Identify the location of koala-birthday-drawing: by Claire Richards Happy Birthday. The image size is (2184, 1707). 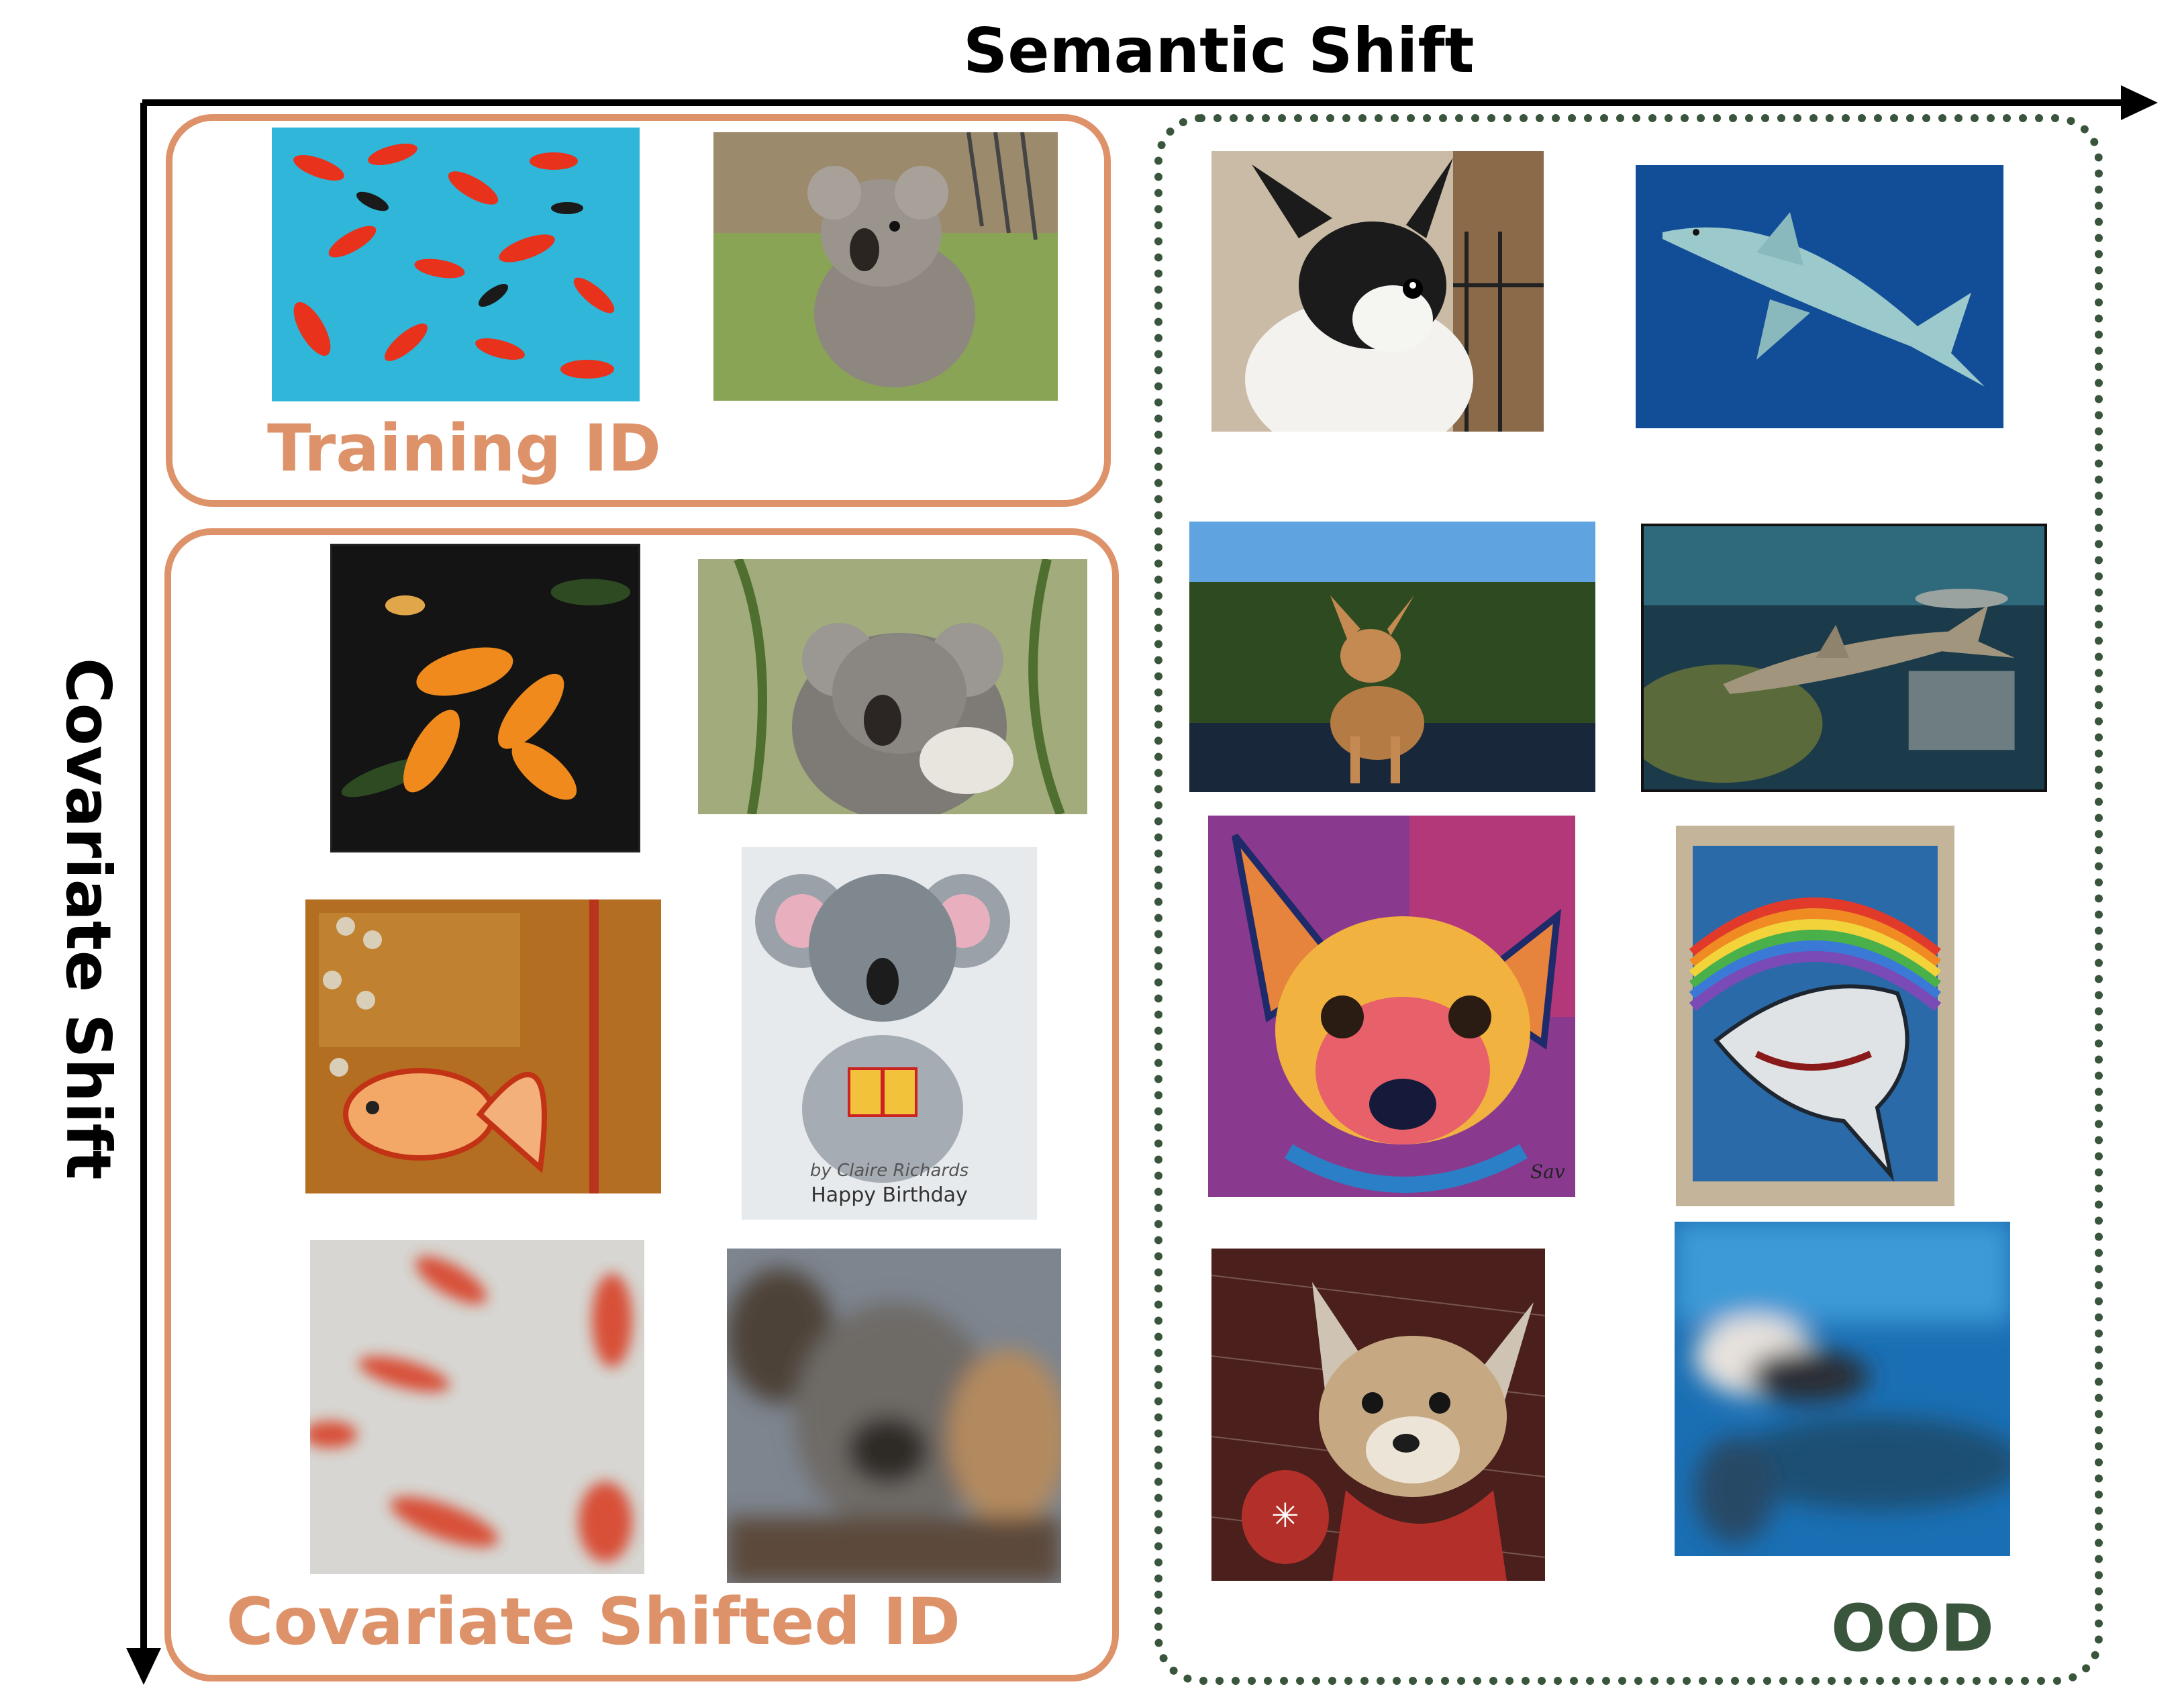
(890, 1033).